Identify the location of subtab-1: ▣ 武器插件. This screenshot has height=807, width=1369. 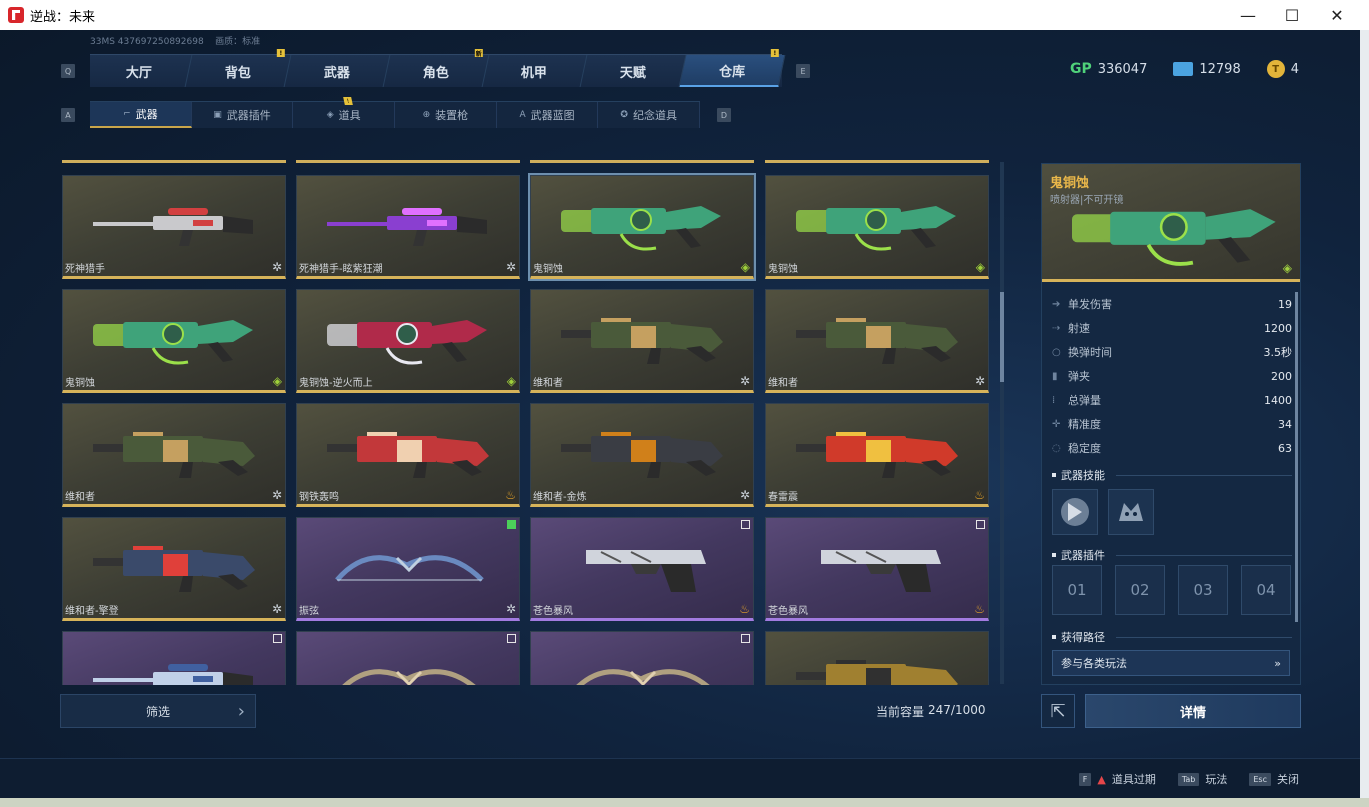
(243, 115).